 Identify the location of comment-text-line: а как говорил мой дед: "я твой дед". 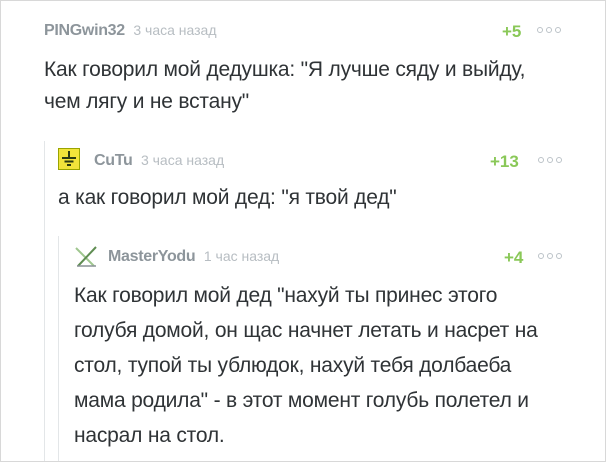
(227, 197).